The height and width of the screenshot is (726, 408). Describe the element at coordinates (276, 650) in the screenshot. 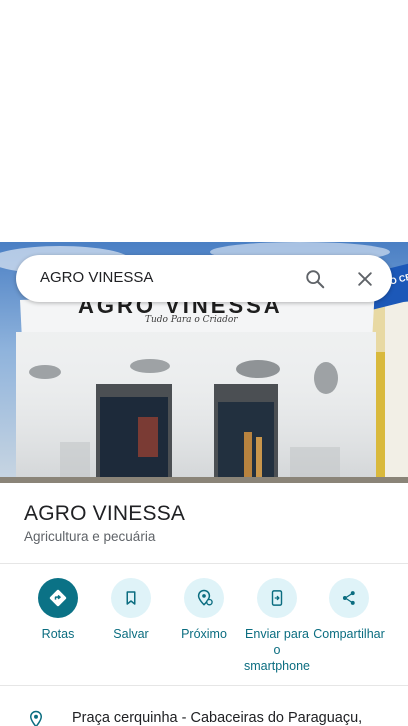

I see `send-to-phone-label: Enviar para o smartphone` at that location.